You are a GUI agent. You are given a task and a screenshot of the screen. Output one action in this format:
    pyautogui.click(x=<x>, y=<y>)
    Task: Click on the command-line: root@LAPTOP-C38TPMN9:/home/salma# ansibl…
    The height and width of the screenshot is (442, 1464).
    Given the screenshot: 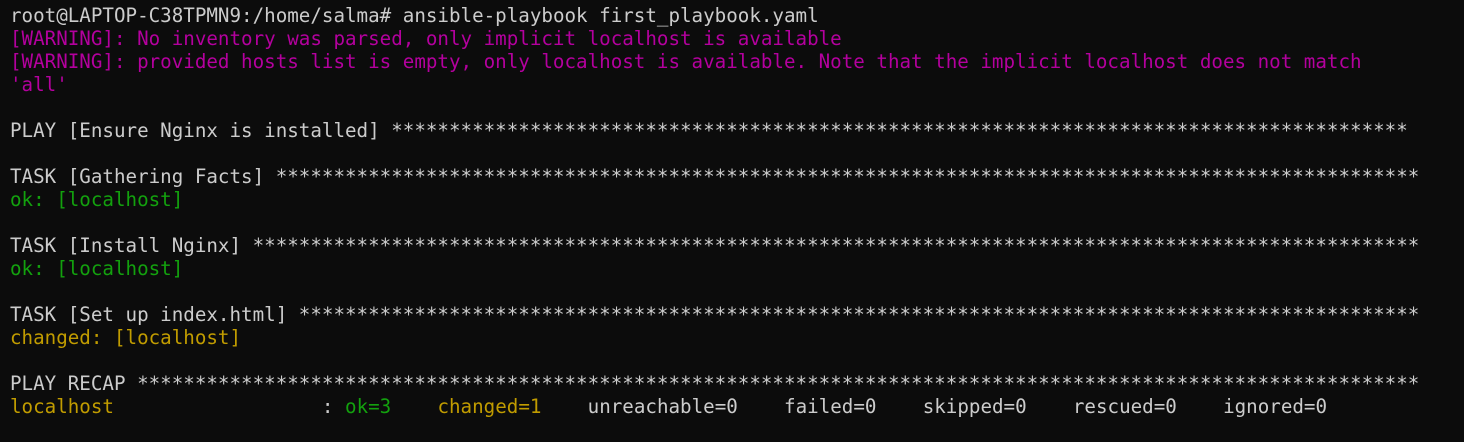 What is the action you would take?
    pyautogui.click(x=737, y=15)
    